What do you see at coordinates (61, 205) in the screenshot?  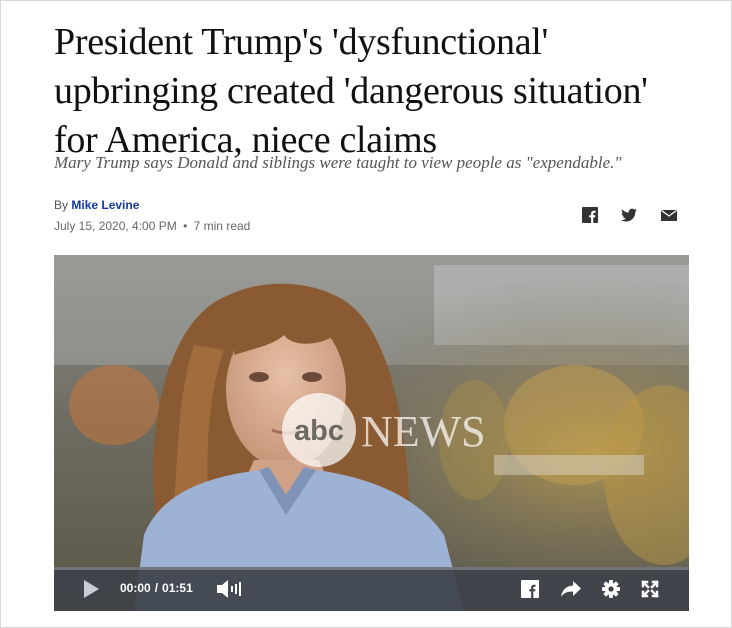 I see `byline-prefix: By` at bounding box center [61, 205].